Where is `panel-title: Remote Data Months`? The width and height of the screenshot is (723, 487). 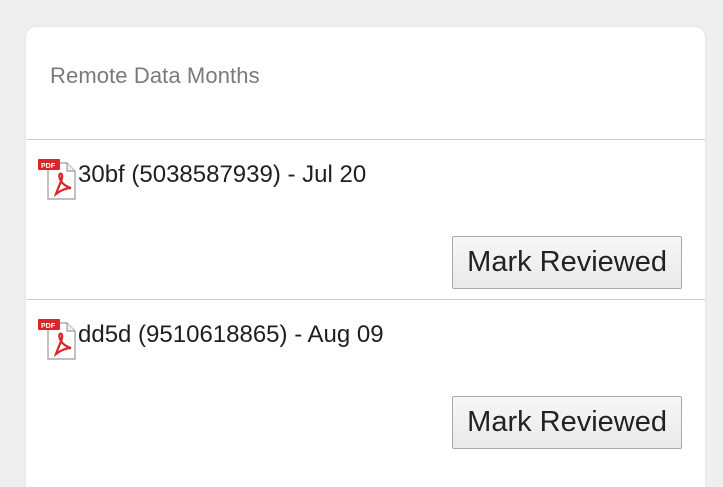 panel-title: Remote Data Months is located at coordinates (155, 75).